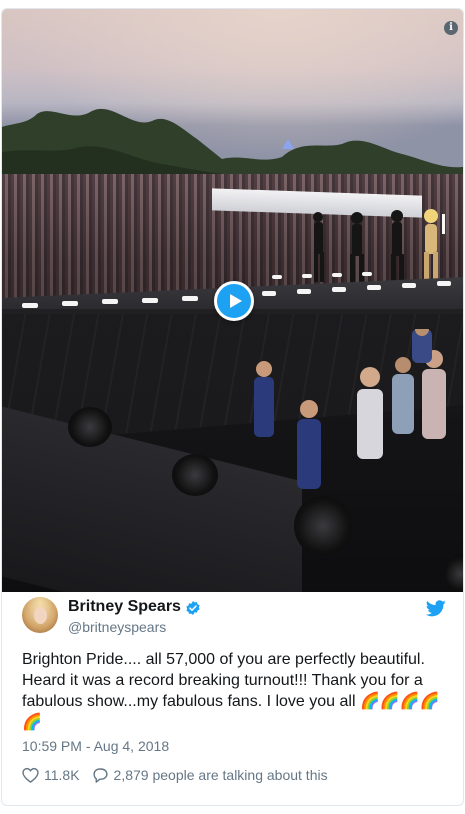  I want to click on like-count: 11.8K, so click(62, 775).